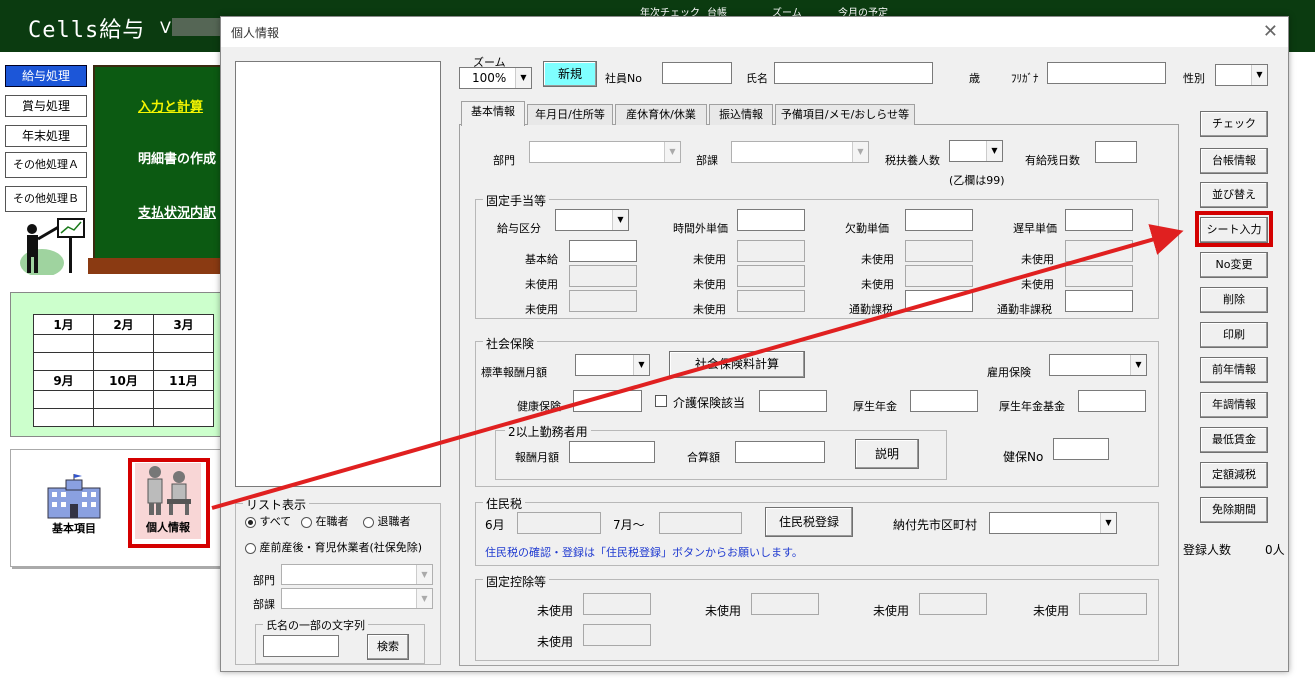 This screenshot has width=1315, height=687. I want to click on chisou-label: 遅早単価, so click(1035, 228).